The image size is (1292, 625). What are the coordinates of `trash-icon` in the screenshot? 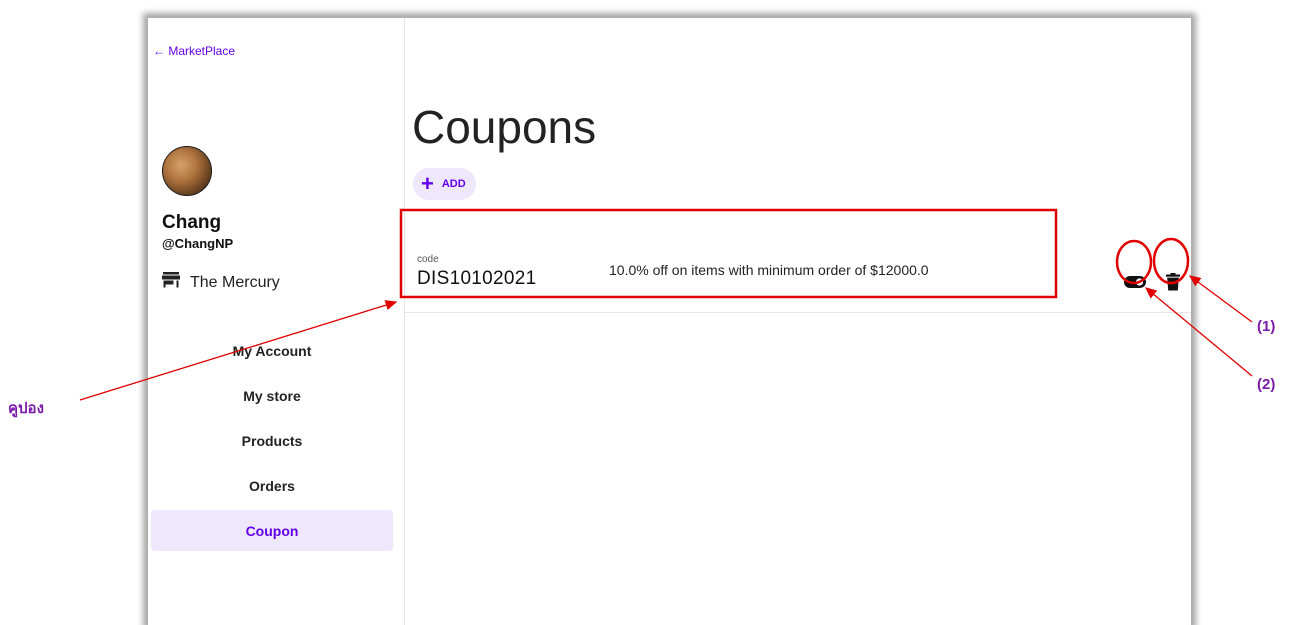 It's located at (1173, 282).